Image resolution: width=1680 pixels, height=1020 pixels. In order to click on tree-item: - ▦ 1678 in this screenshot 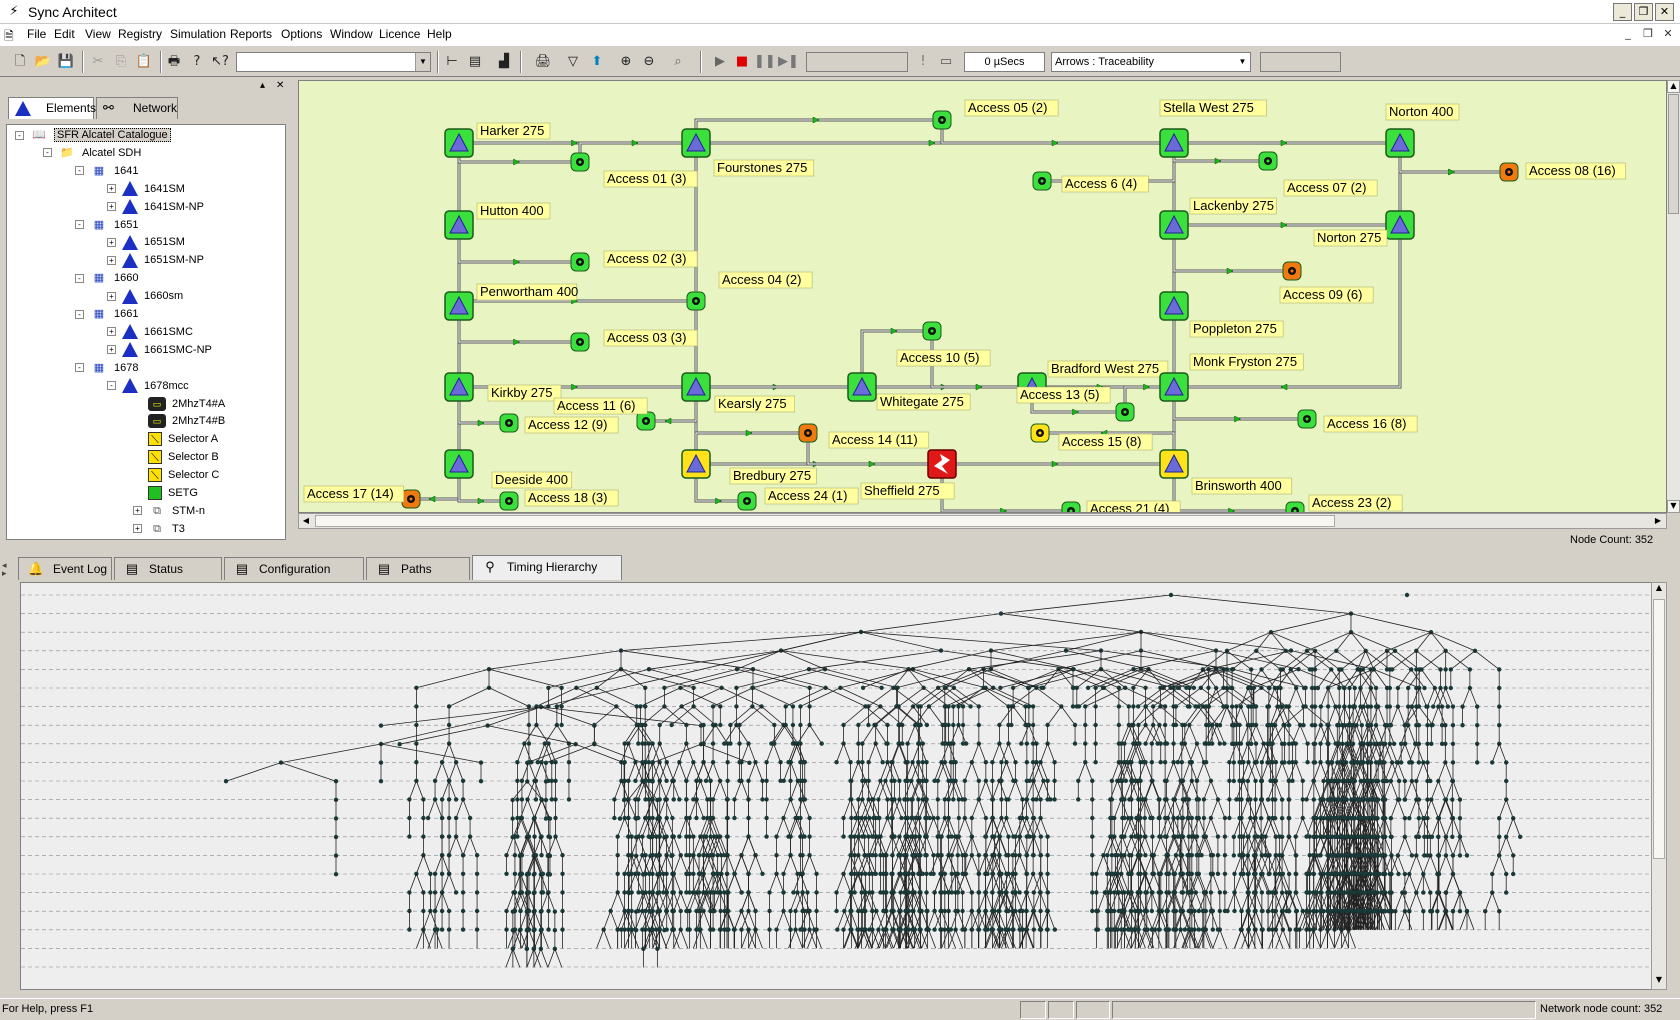, I will do `click(106, 368)`.